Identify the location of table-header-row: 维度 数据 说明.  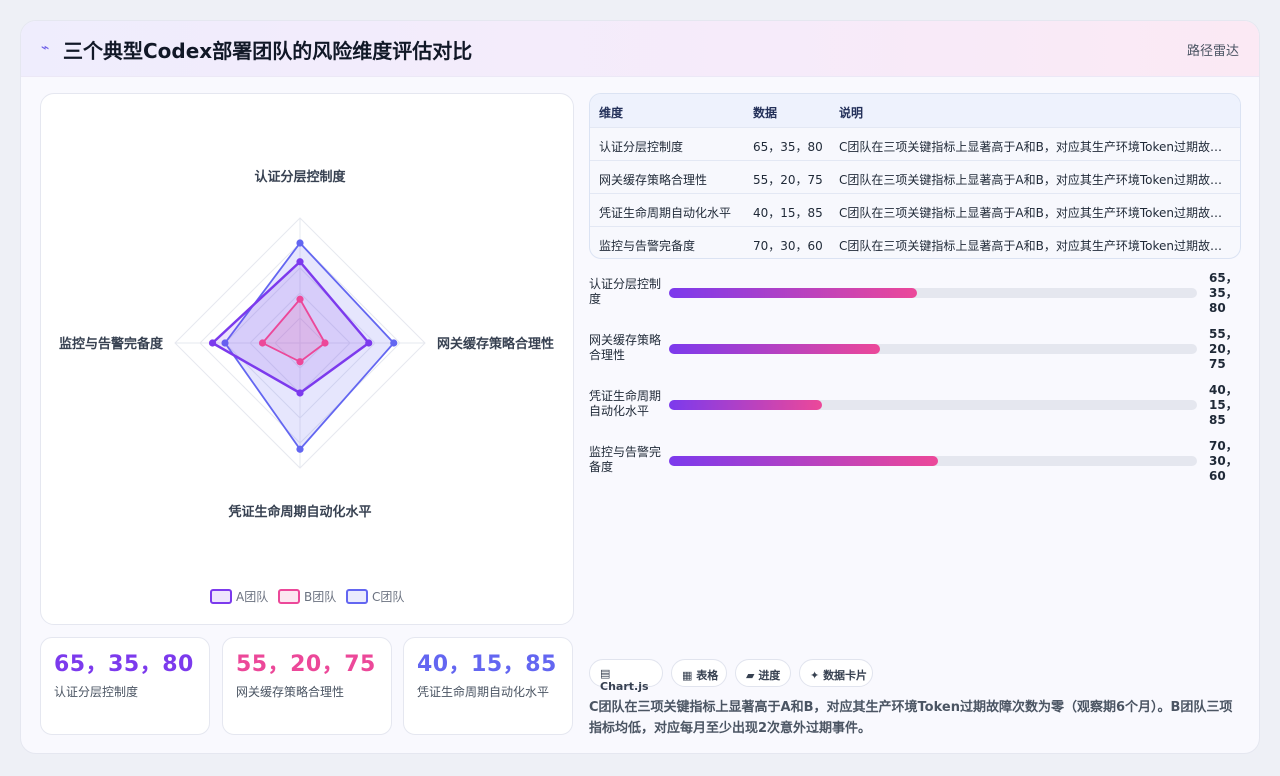
(915, 110).